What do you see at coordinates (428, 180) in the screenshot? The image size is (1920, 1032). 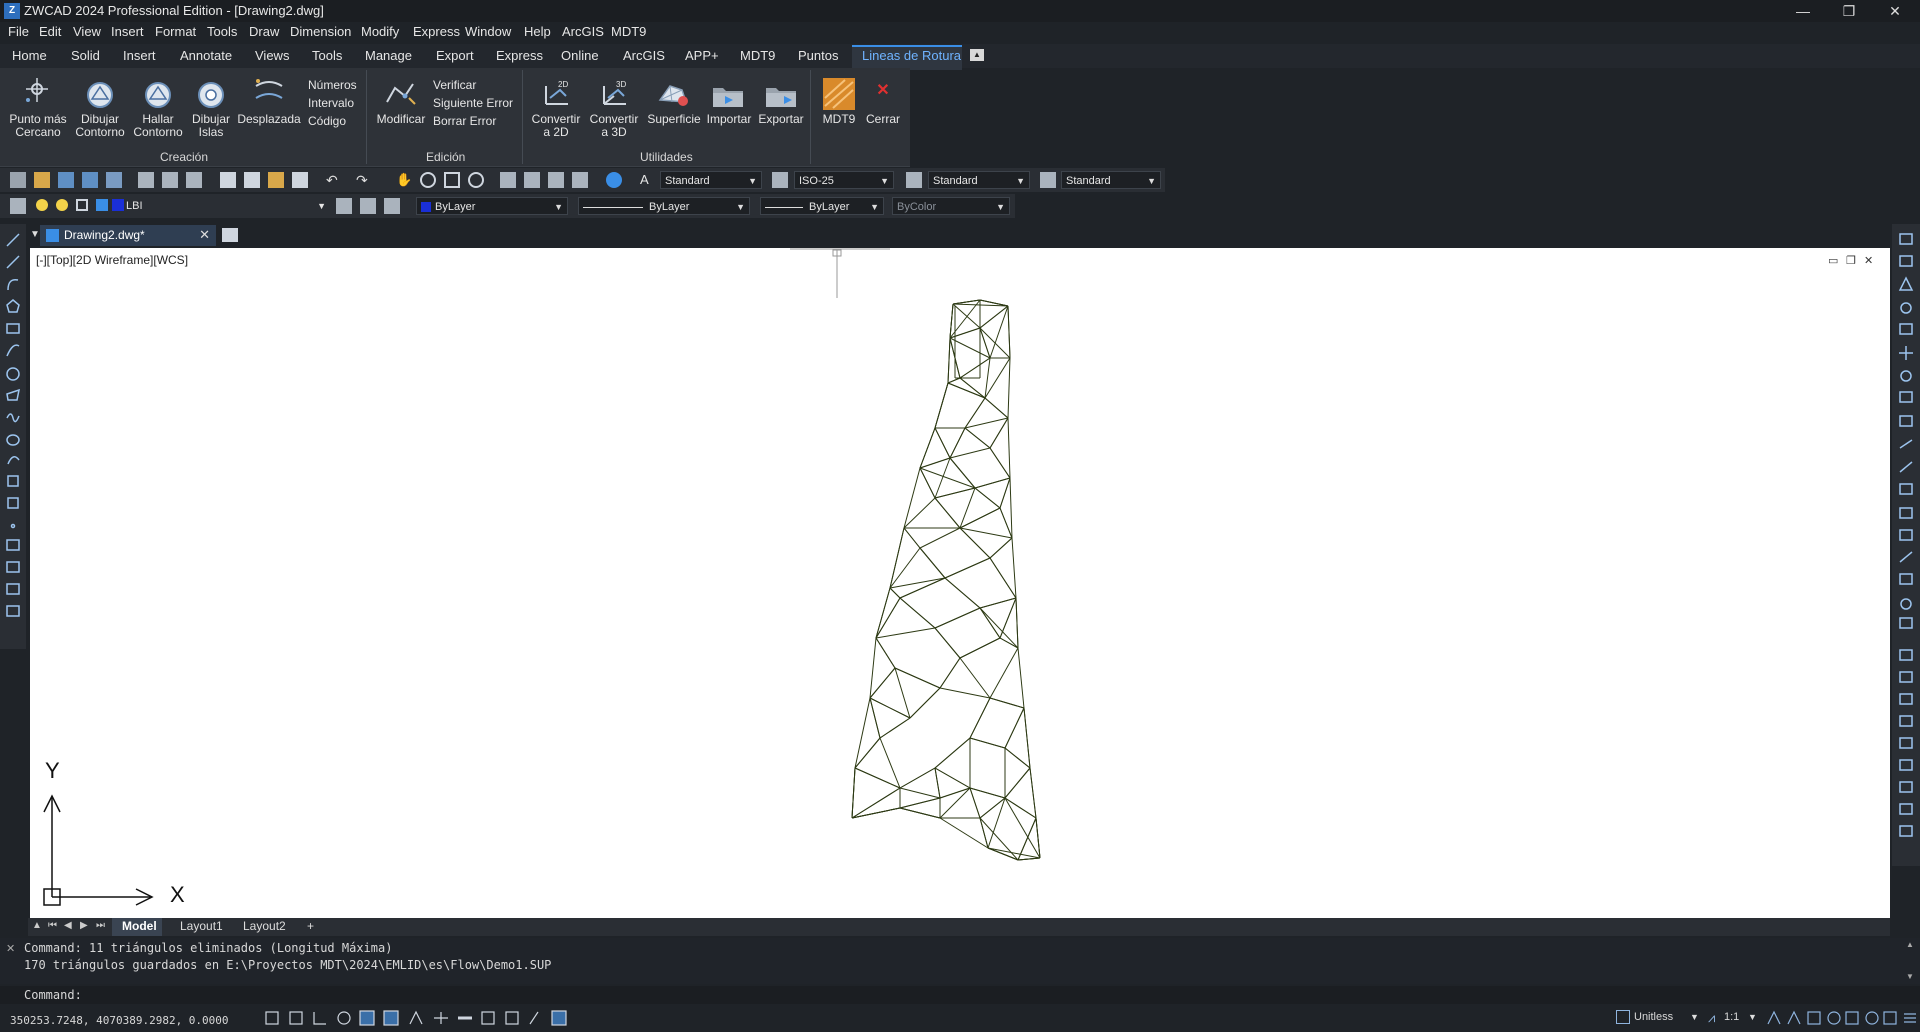 I see `zoom-realtime-icon` at bounding box center [428, 180].